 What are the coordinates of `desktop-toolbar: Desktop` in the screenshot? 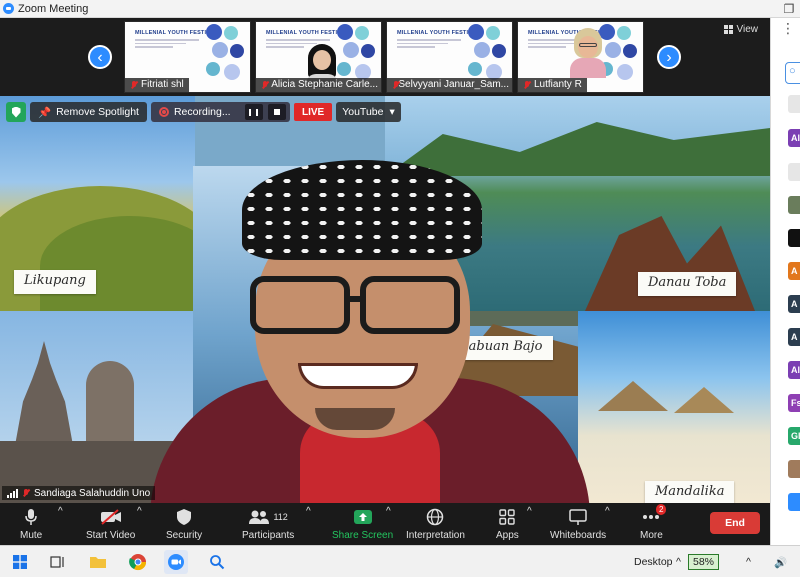 It's located at (653, 561).